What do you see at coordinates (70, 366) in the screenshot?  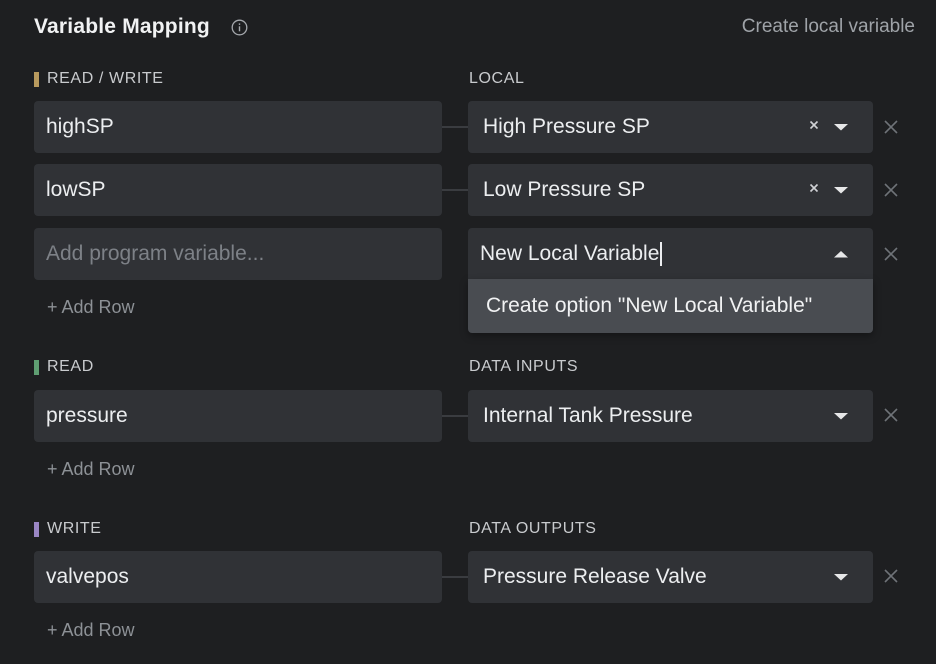 I see `section-label-text: READ` at bounding box center [70, 366].